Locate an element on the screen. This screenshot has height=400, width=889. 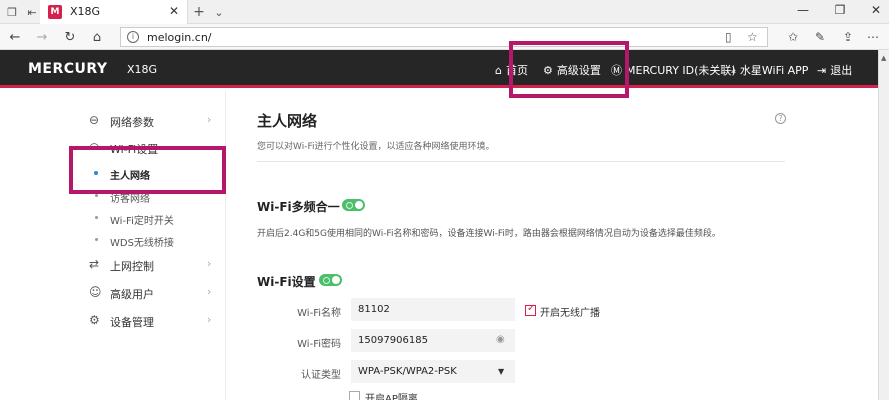
mercury-favicon-icon: M is located at coordinates (55, 12).